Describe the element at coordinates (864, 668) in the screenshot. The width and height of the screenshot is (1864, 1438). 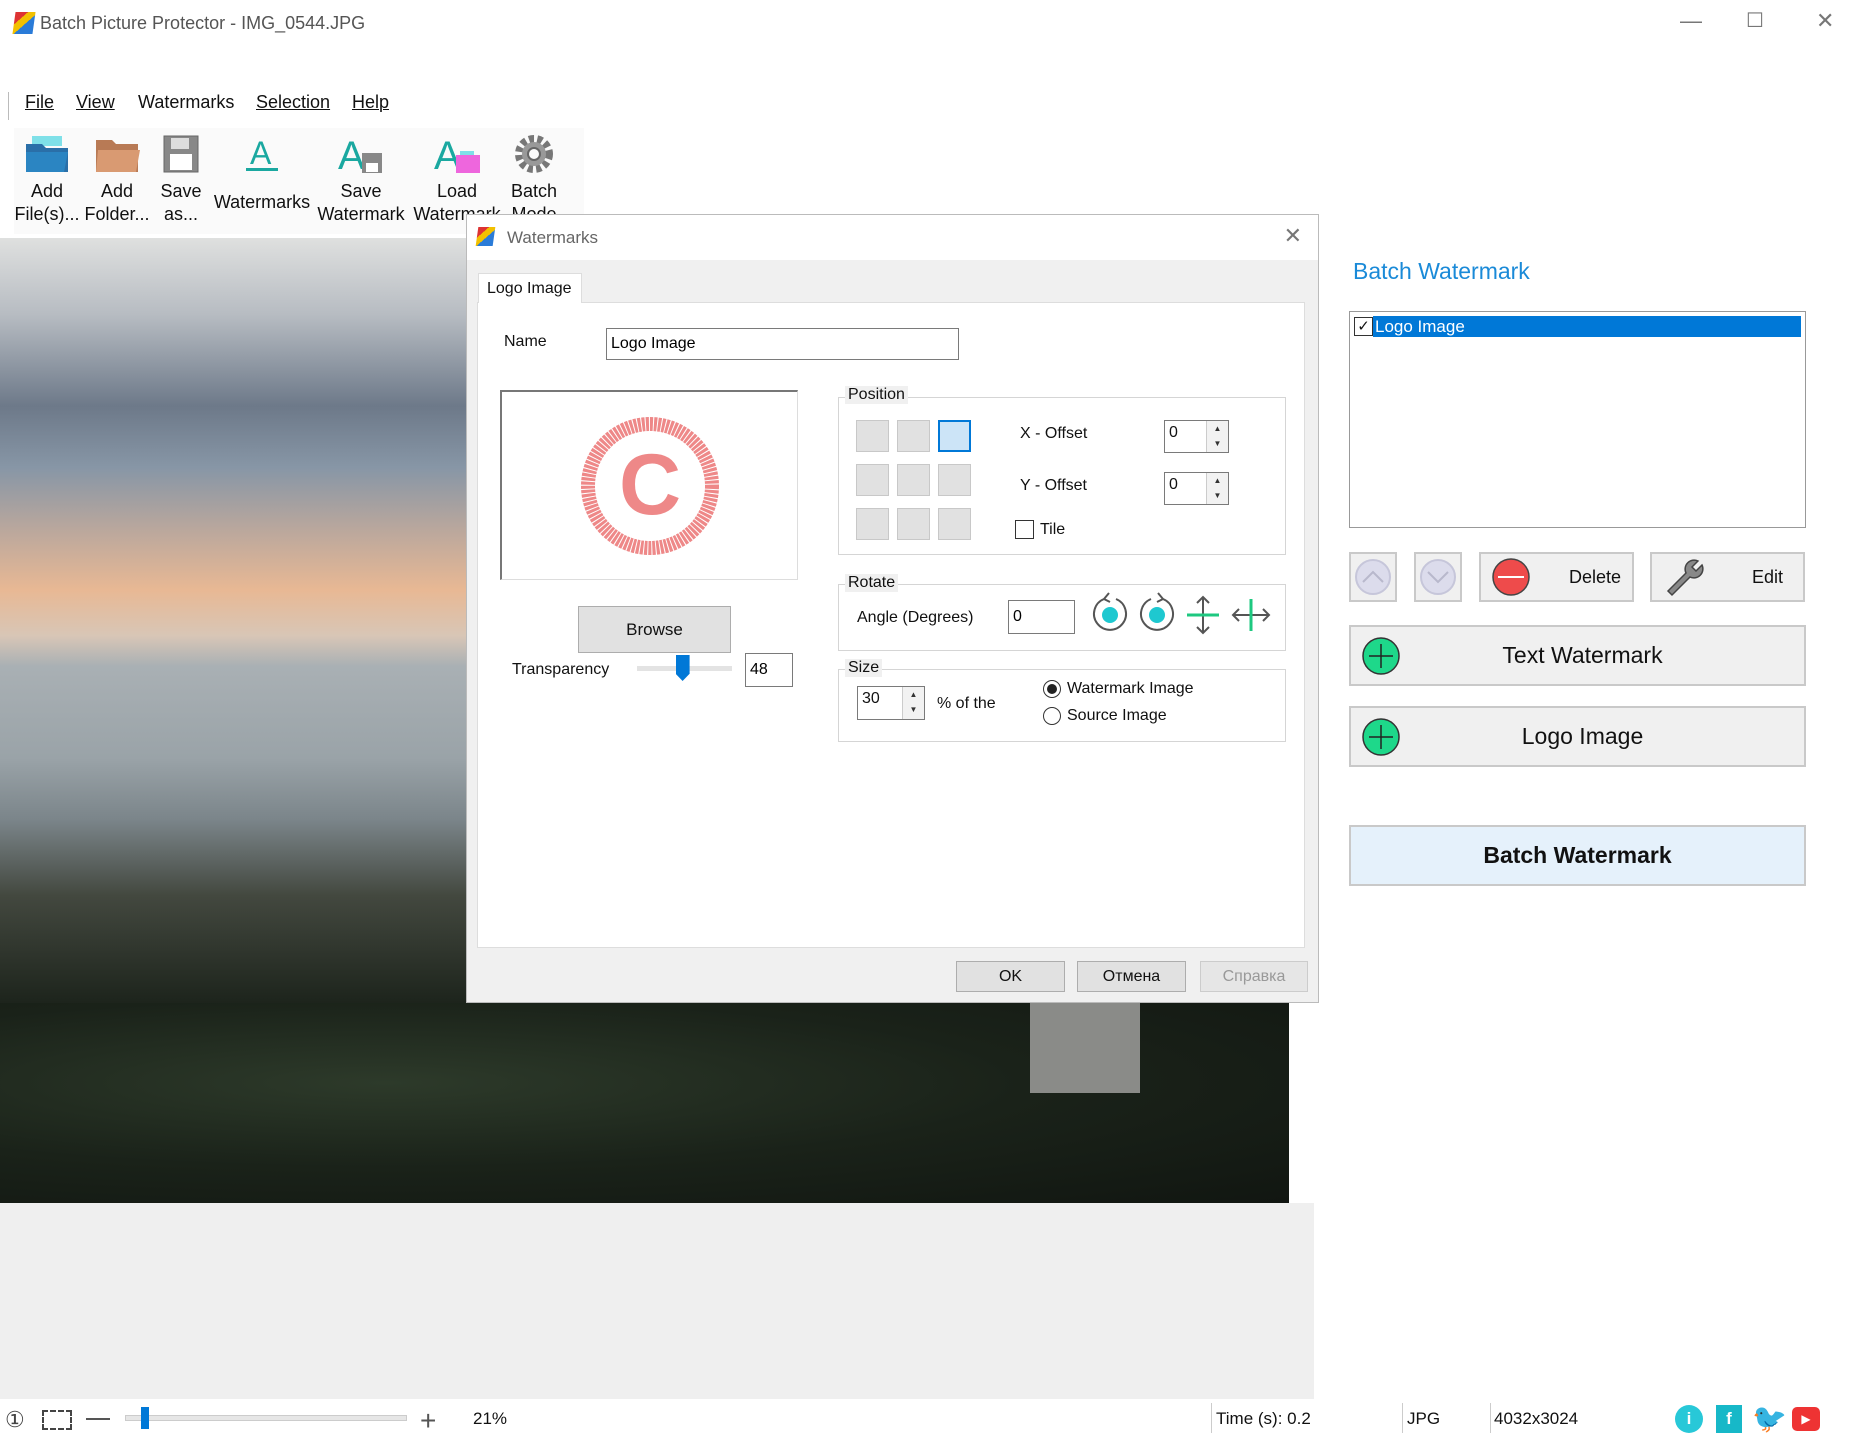
I see `size-label: Size` at that location.